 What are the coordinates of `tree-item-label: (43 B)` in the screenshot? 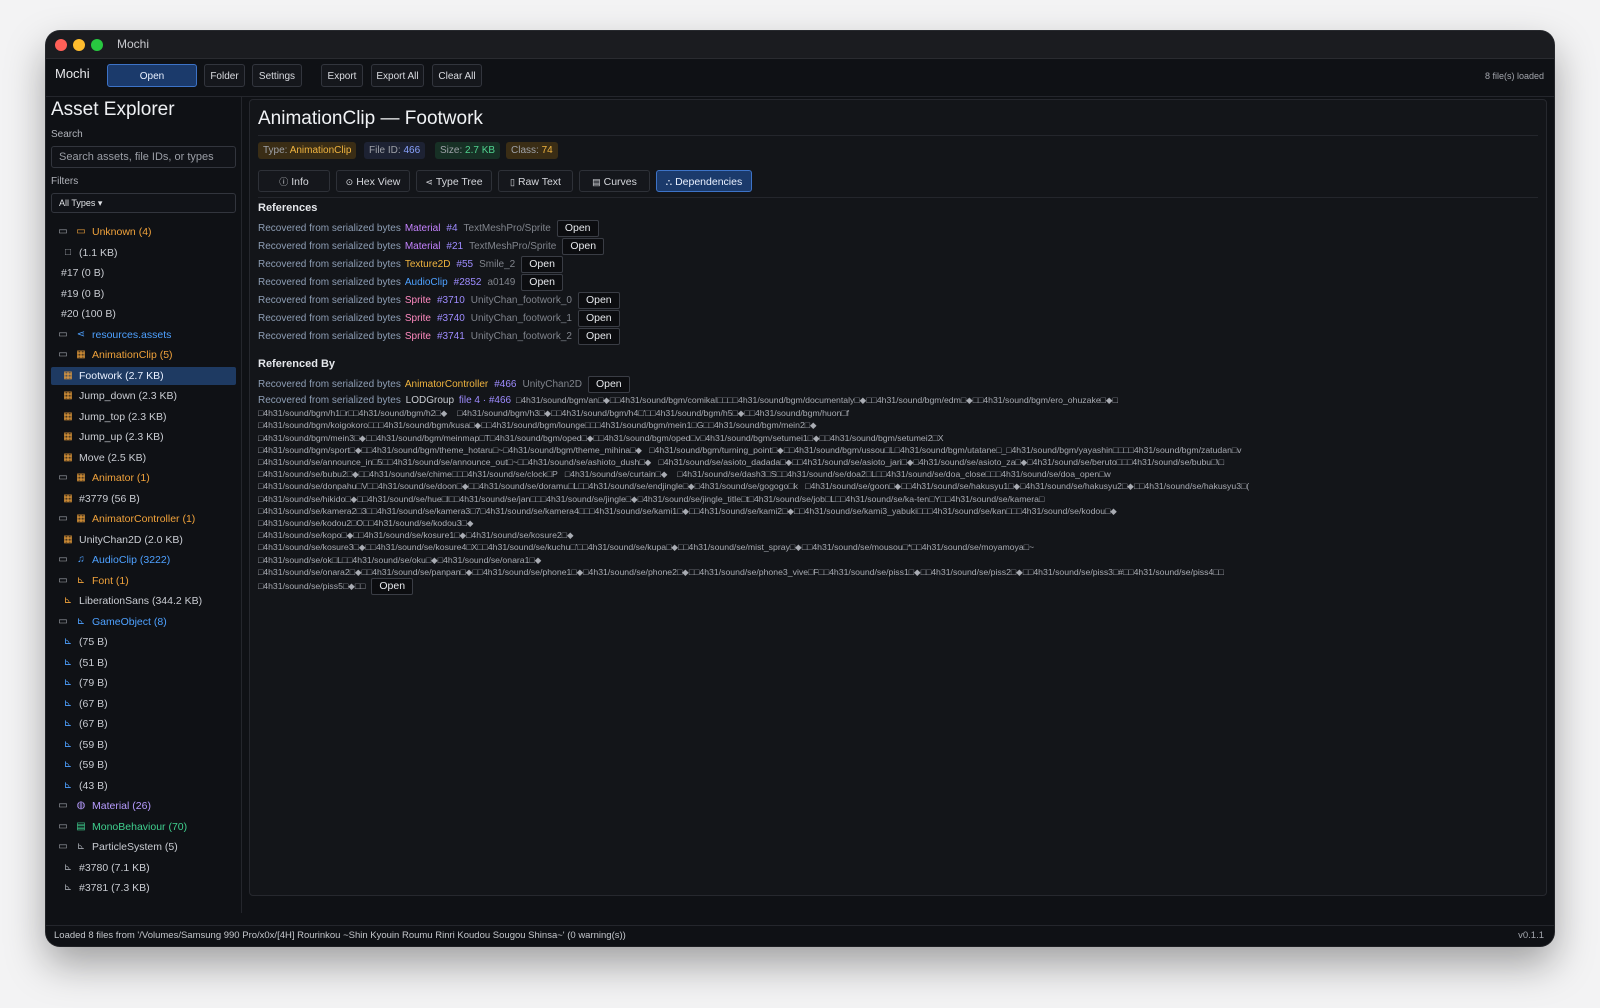 It's located at (93, 785).